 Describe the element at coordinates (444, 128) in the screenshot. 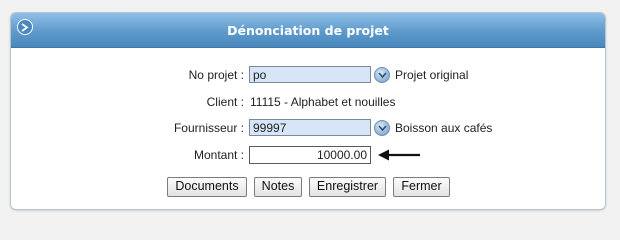

I see `fournisseur-description: Boisson aux cafés` at that location.